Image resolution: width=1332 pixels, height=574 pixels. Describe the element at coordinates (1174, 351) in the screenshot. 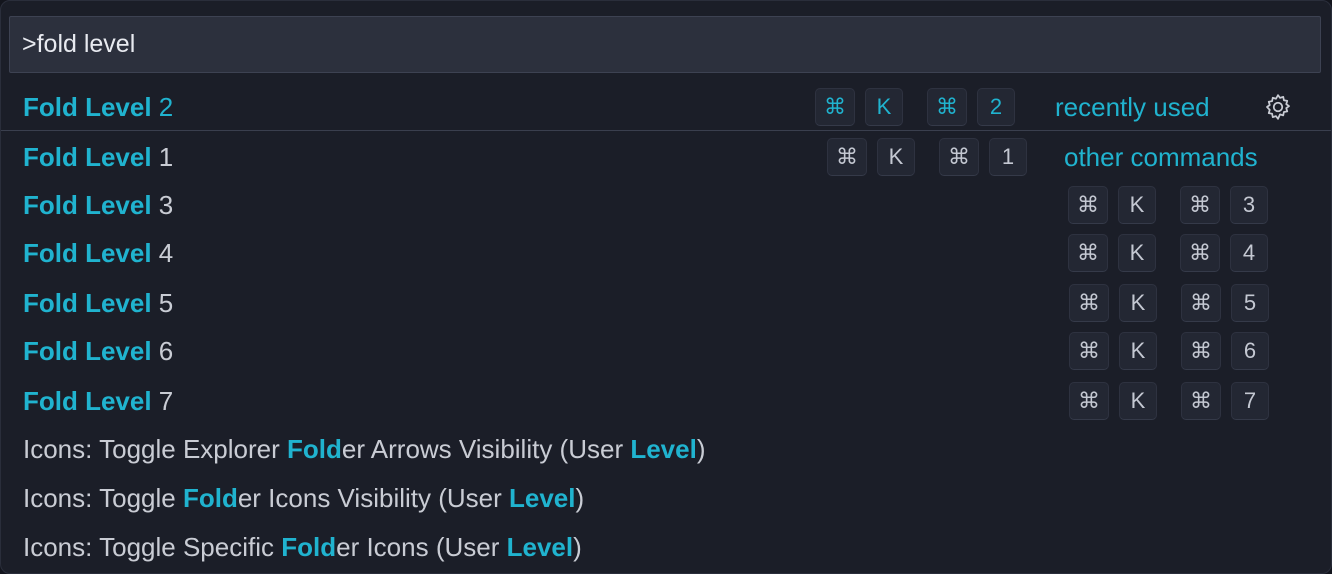

I see `keybinding: ⌘ K ⌘ 6` at that location.